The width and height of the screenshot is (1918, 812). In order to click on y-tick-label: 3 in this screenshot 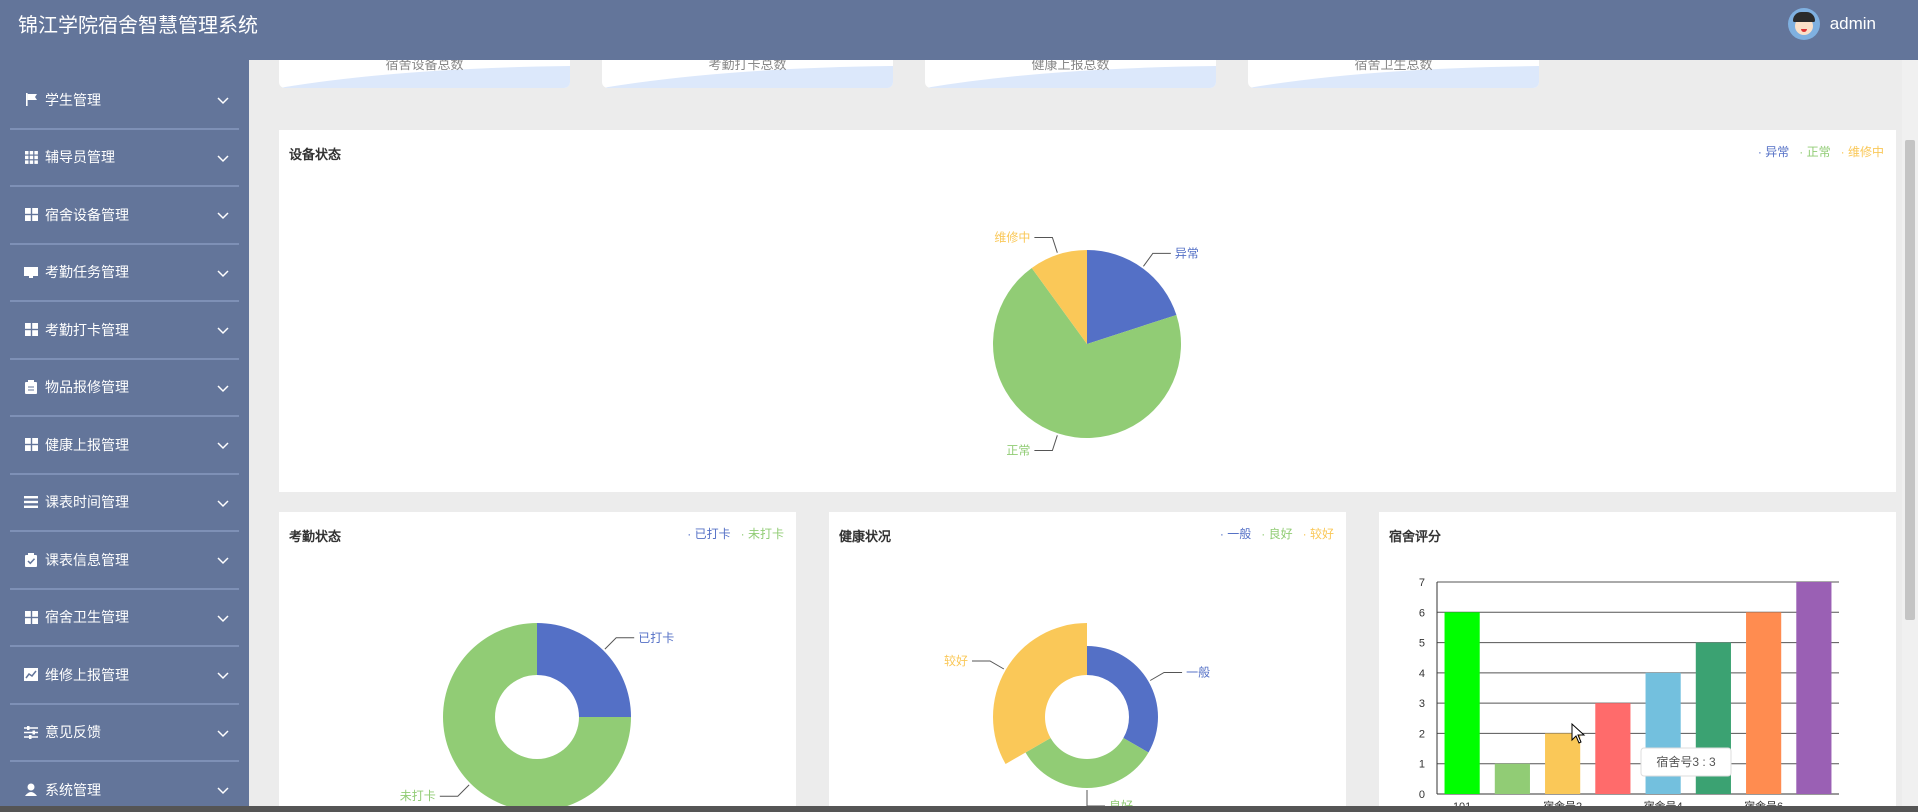, I will do `click(1422, 704)`.